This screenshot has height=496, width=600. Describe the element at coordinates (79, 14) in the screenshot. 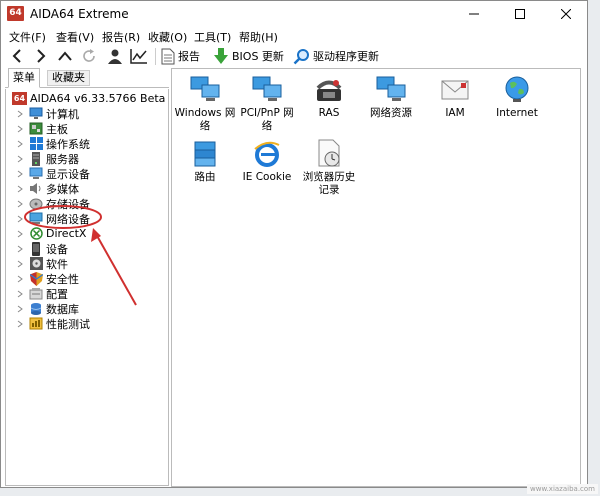

I see `window-title: AIDA64 Extreme` at that location.